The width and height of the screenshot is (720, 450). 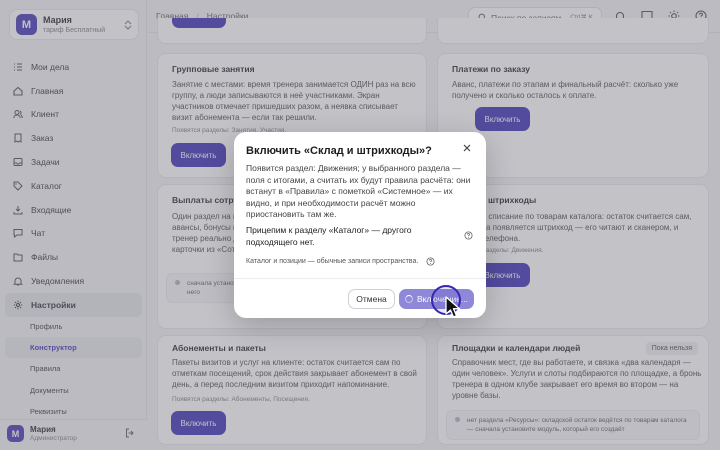 I want to click on dialog-divider, so click(x=360, y=278).